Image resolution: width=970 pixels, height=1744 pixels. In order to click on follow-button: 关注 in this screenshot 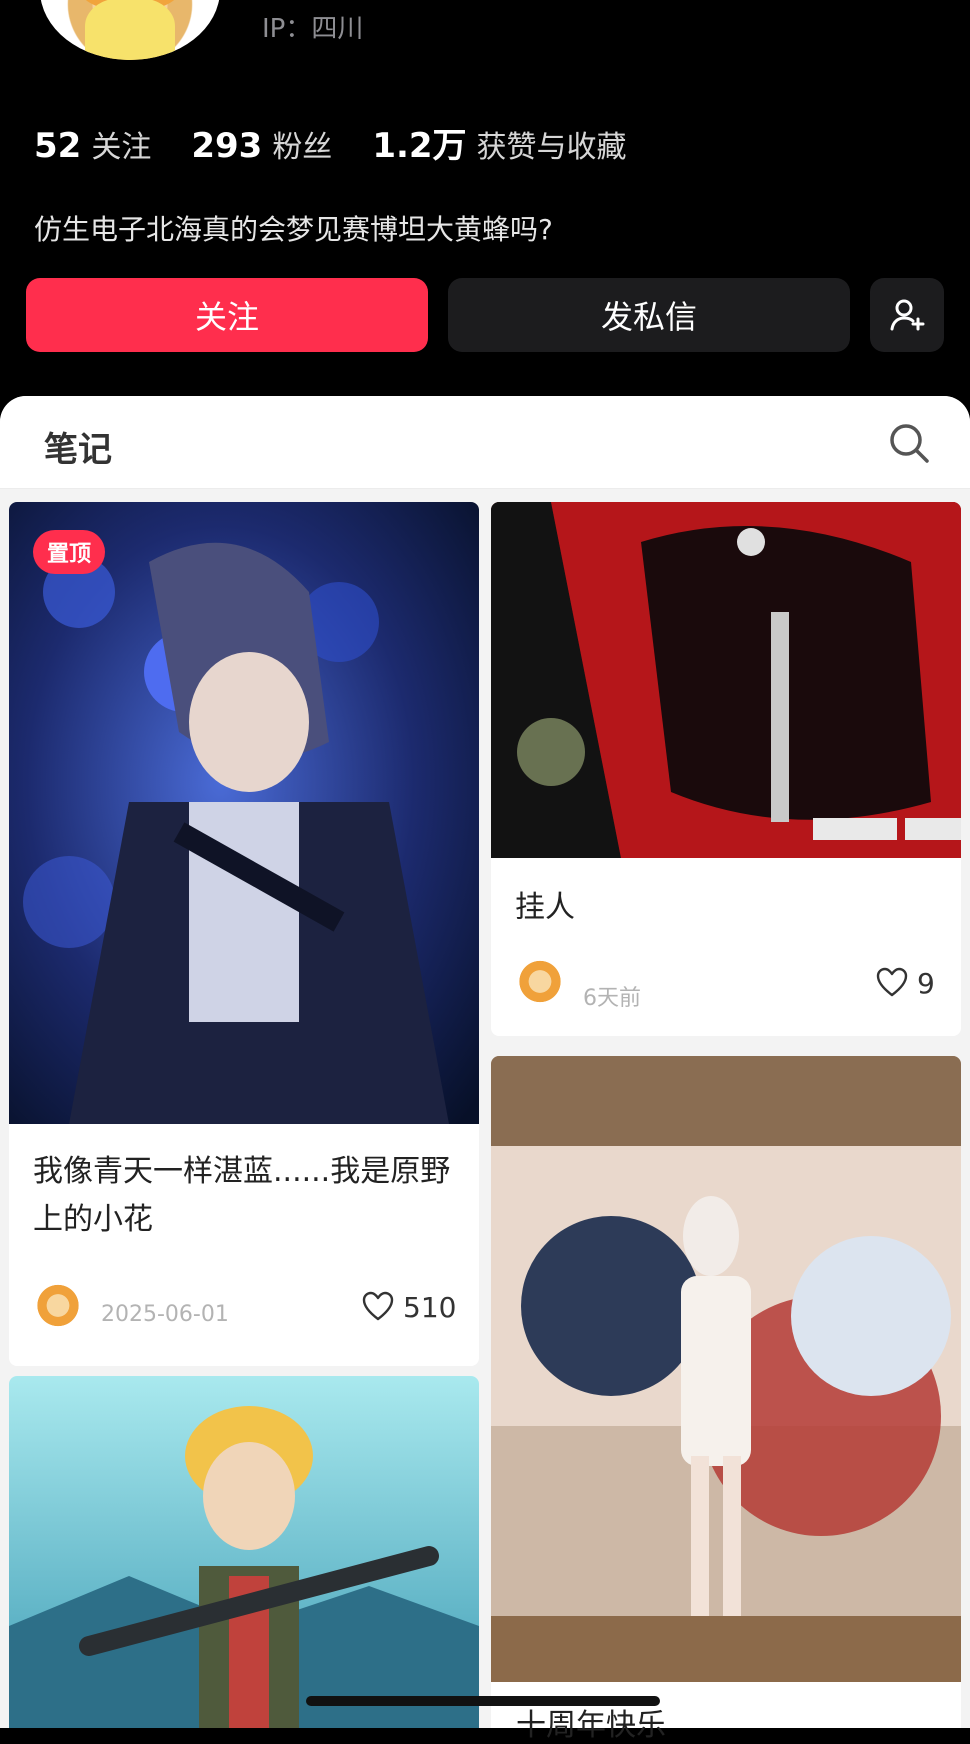, I will do `click(227, 315)`.